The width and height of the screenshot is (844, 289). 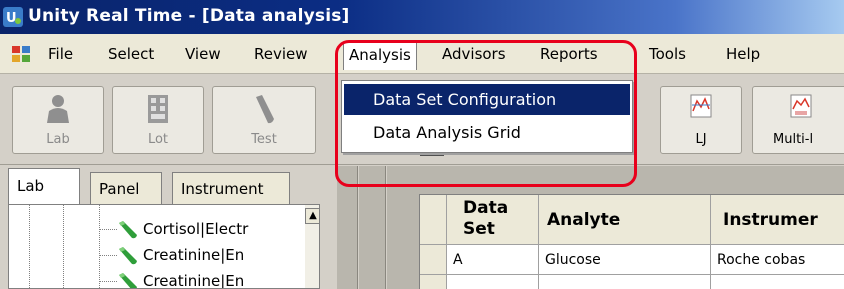 I want to click on menu-item-data-analysis-grid: Data Analysis Grid, so click(x=487, y=132).